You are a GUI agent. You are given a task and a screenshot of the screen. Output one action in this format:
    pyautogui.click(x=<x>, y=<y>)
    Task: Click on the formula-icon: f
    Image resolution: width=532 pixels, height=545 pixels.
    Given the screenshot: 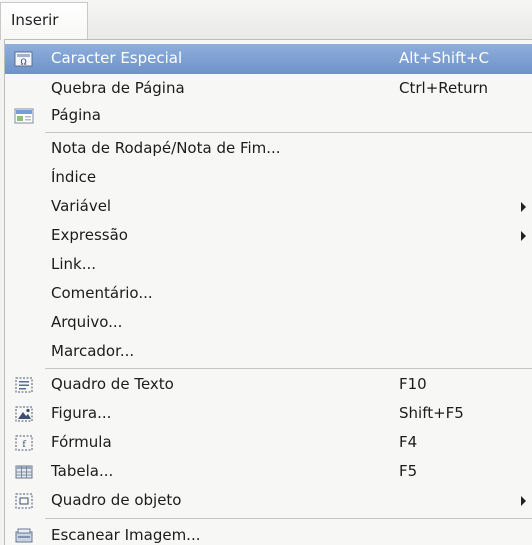 What is the action you would take?
    pyautogui.click(x=24, y=443)
    